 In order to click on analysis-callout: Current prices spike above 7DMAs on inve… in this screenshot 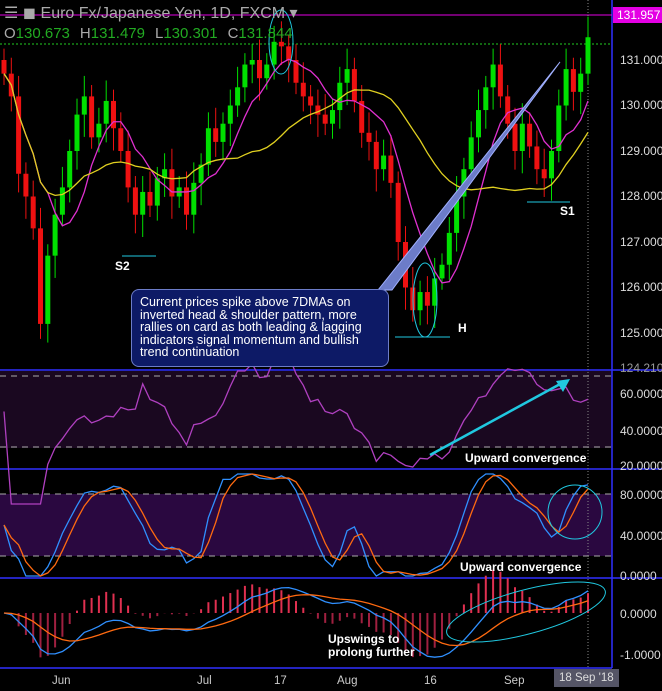, I will do `click(260, 328)`.